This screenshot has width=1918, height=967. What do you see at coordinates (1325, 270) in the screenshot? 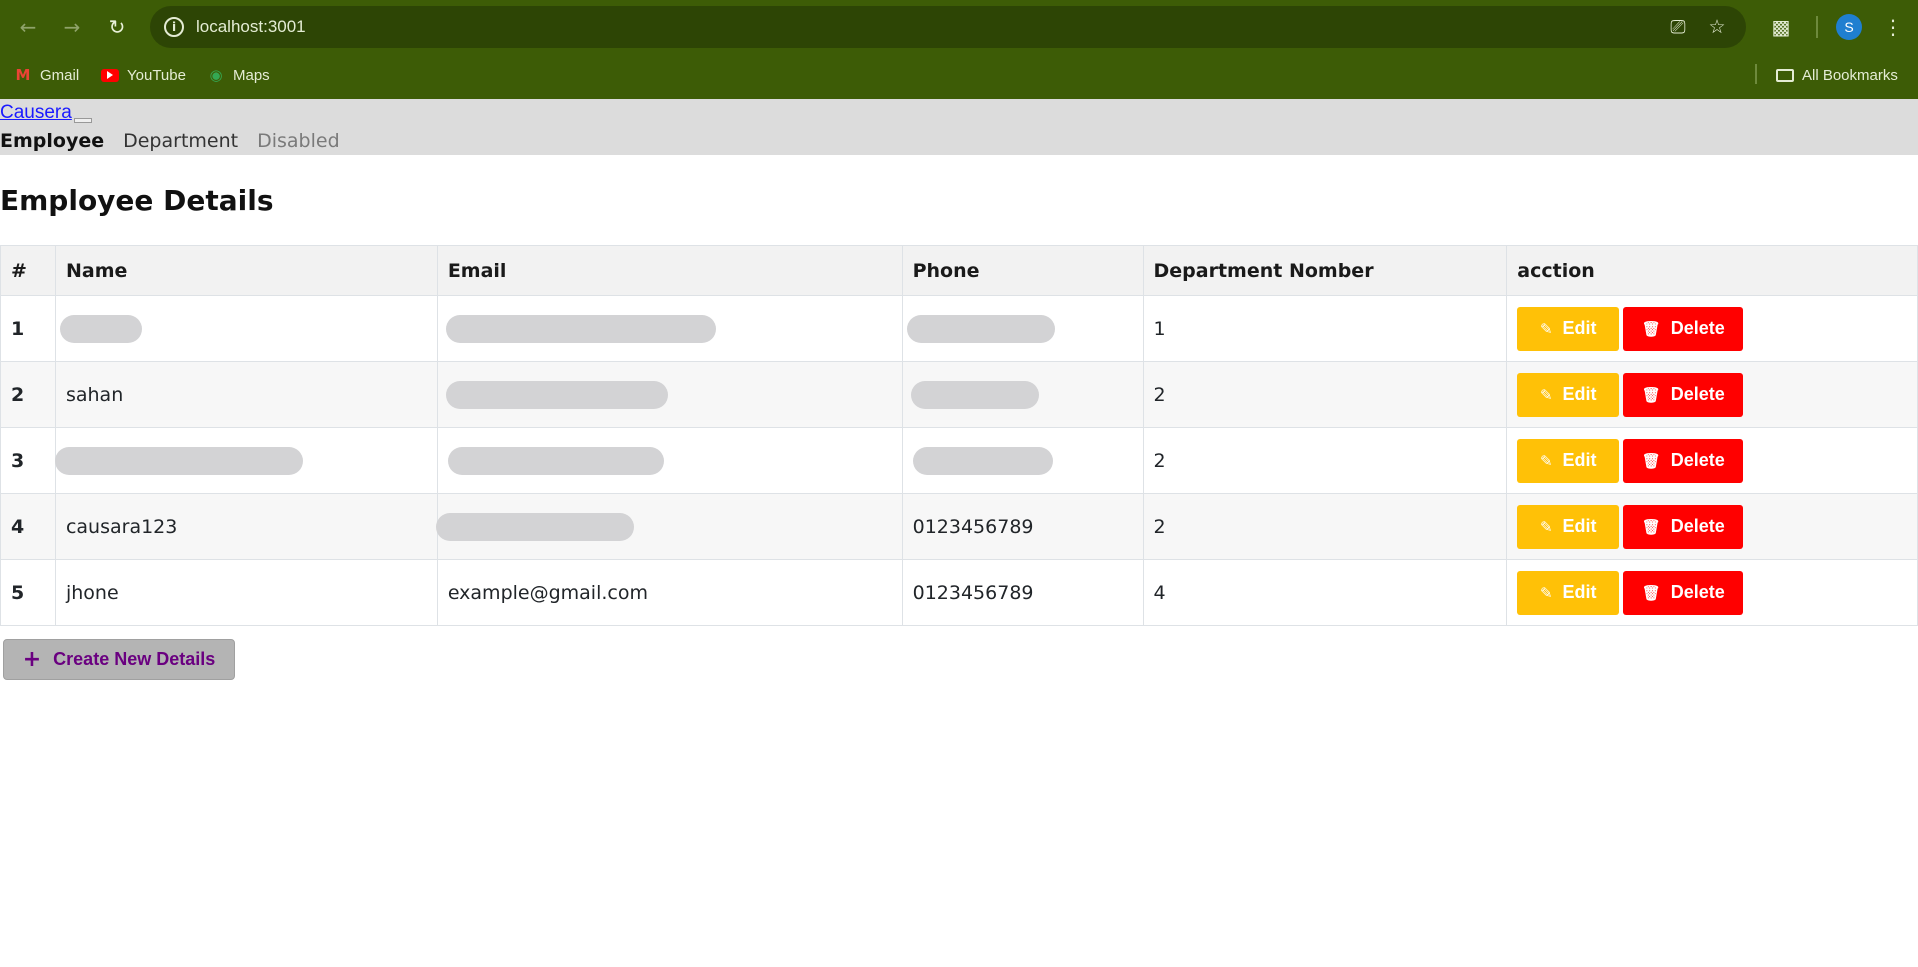
I see `column-header: Department Nomber` at bounding box center [1325, 270].